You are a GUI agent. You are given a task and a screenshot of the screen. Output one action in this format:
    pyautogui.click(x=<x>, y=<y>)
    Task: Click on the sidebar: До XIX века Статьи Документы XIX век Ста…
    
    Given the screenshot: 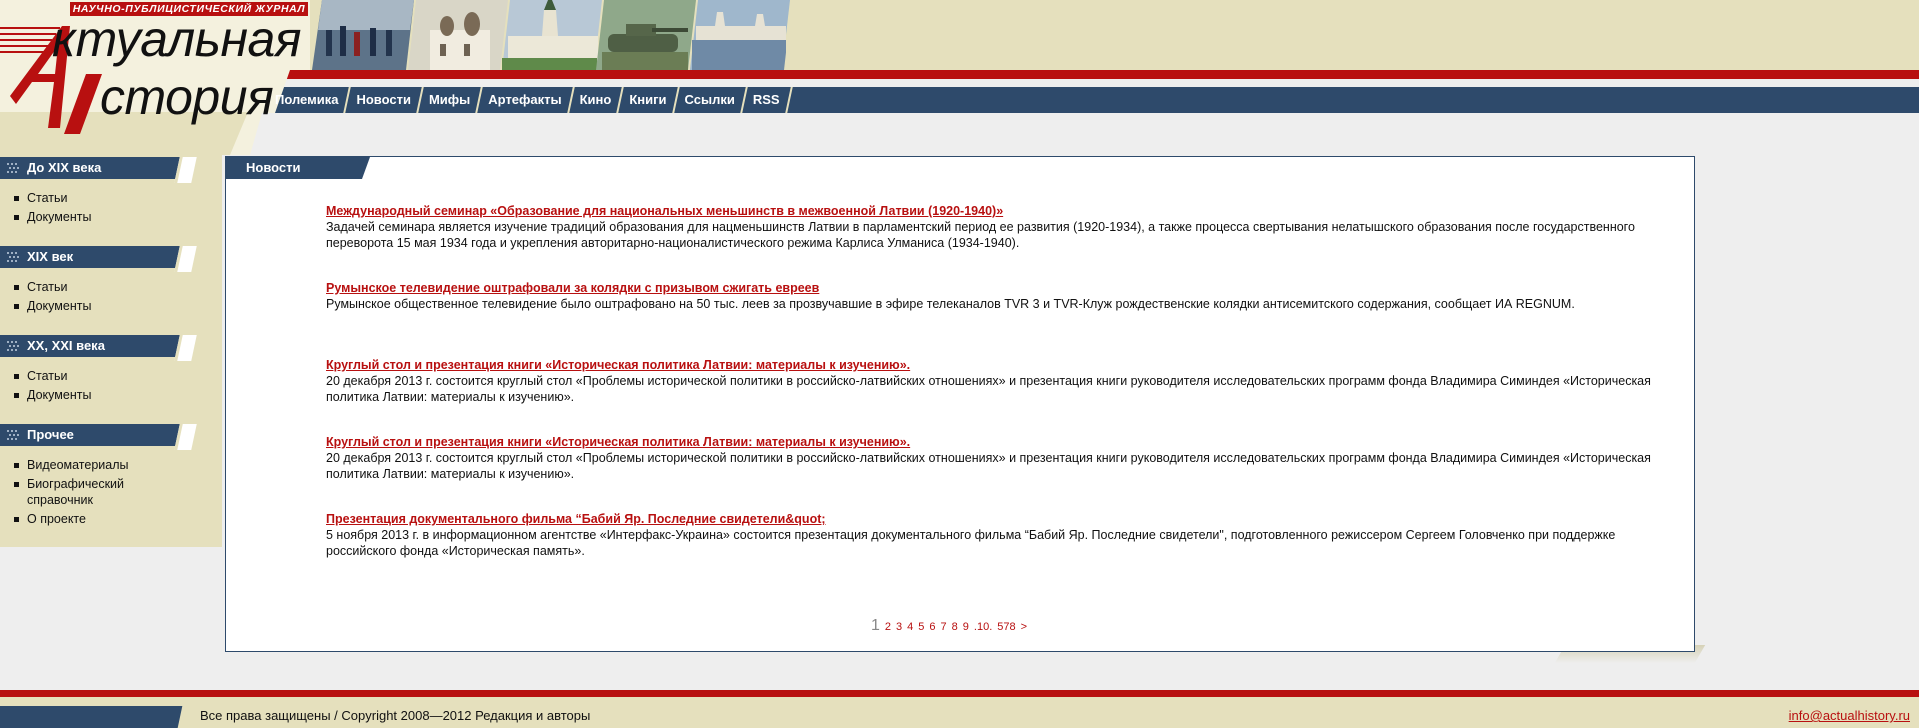 What is the action you would take?
    pyautogui.click(x=111, y=346)
    